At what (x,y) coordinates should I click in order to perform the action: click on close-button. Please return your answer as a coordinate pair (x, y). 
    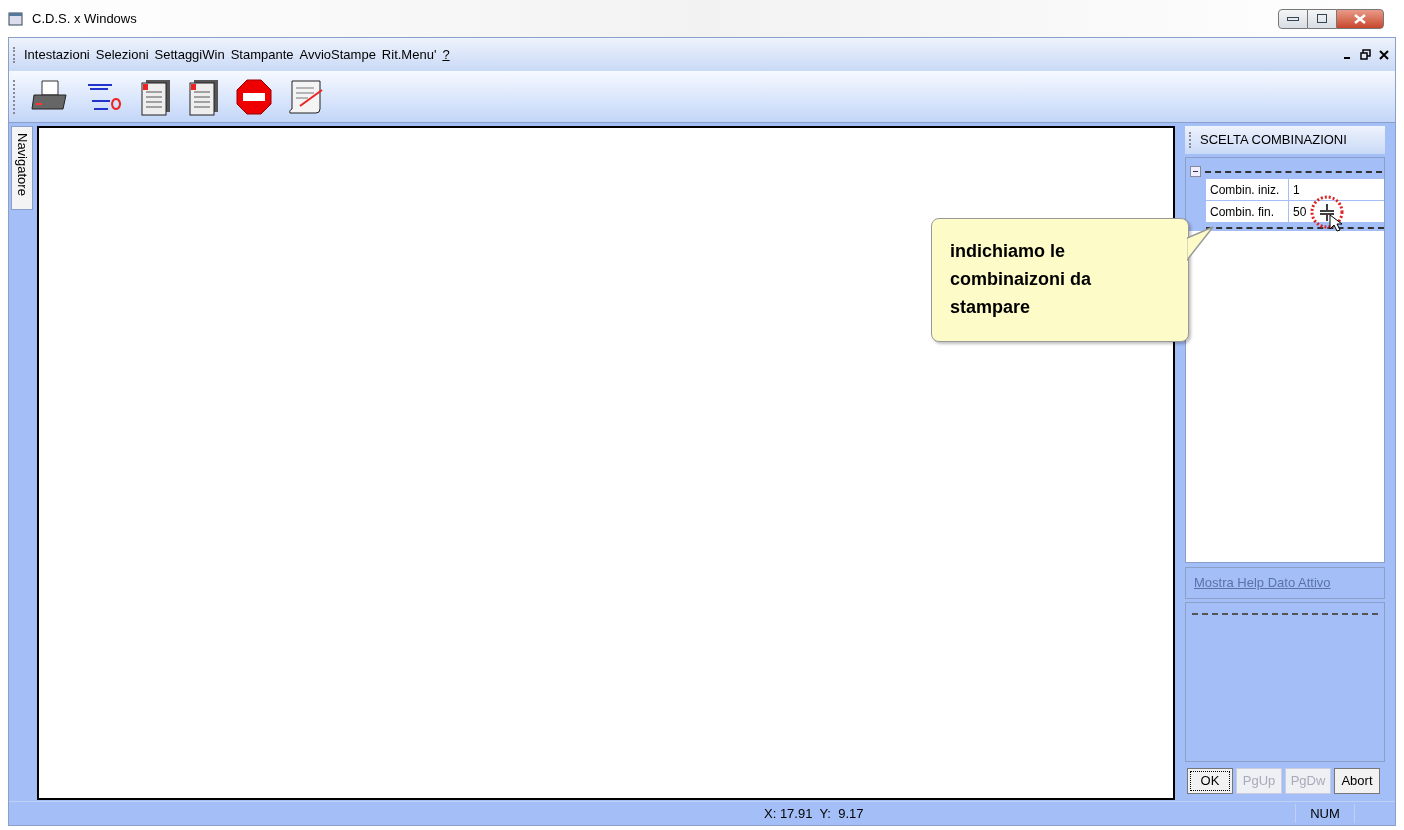
    Looking at the image, I should click on (1360, 18).